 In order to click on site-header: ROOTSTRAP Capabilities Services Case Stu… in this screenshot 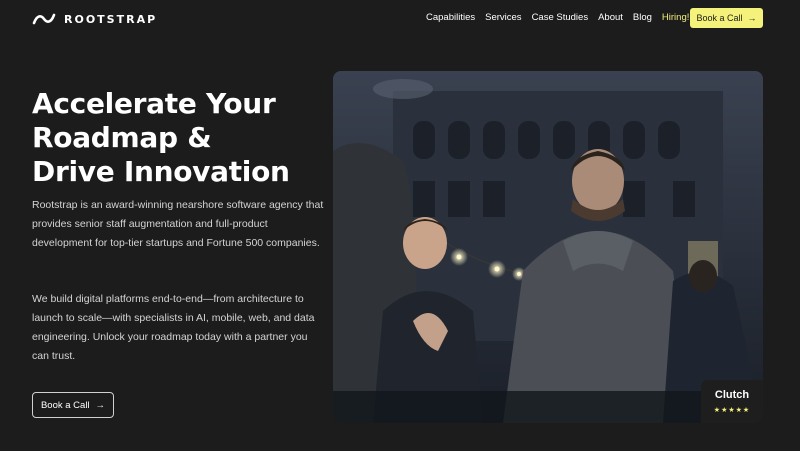, I will do `click(400, 19)`.